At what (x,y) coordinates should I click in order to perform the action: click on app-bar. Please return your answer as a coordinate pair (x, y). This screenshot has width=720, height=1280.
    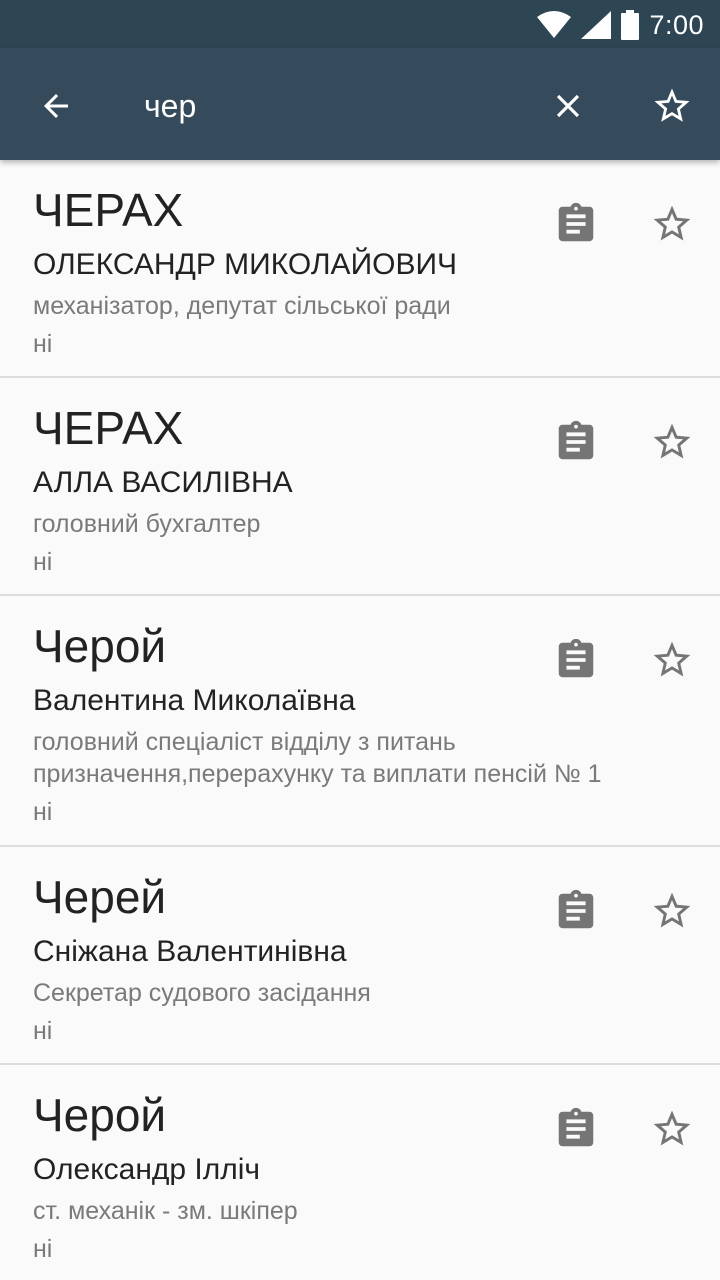
    Looking at the image, I should click on (360, 104).